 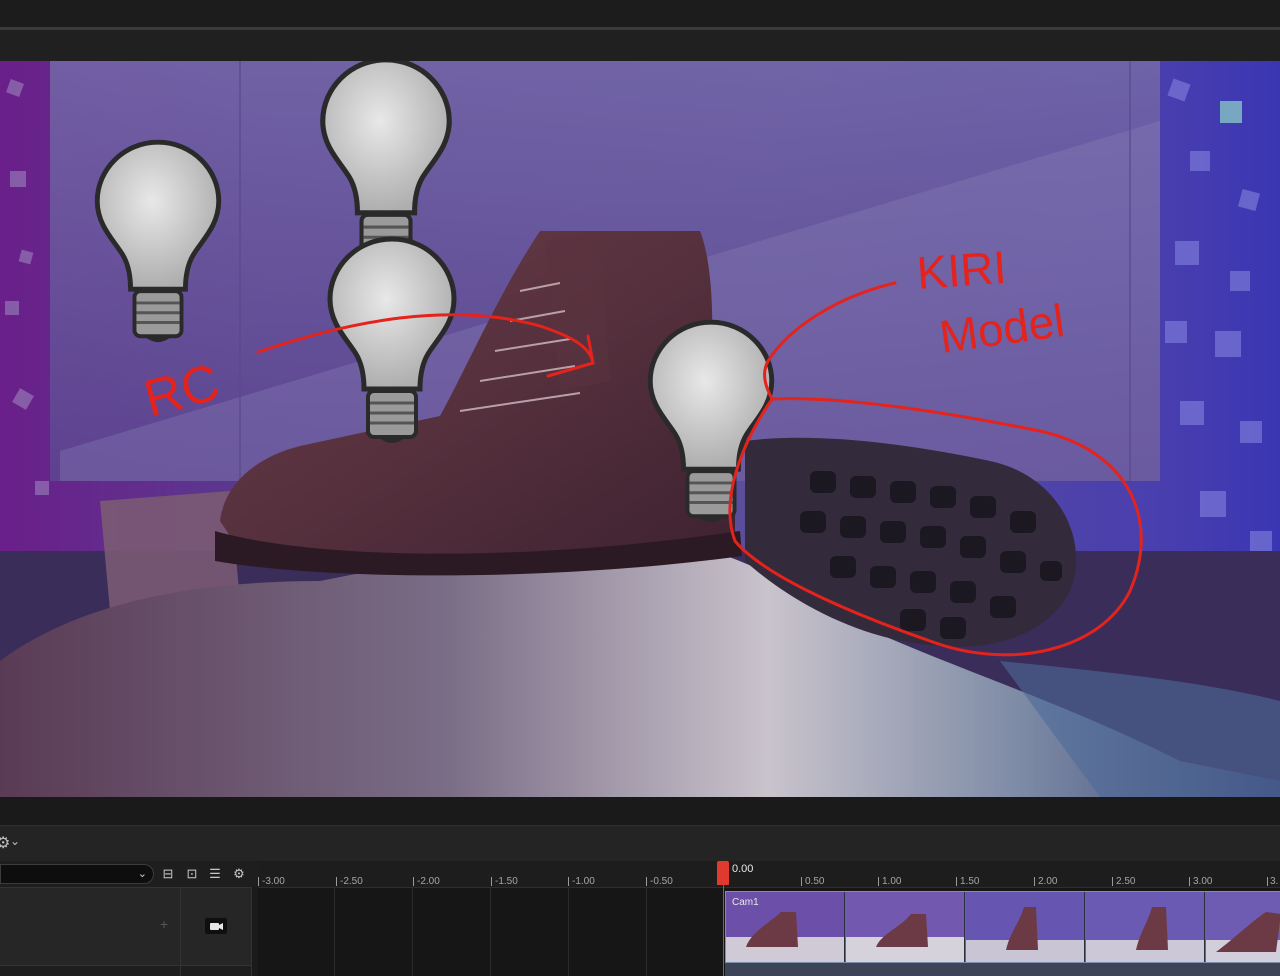 I want to click on settings-gear-icon: ⚙, so click(x=239, y=874).